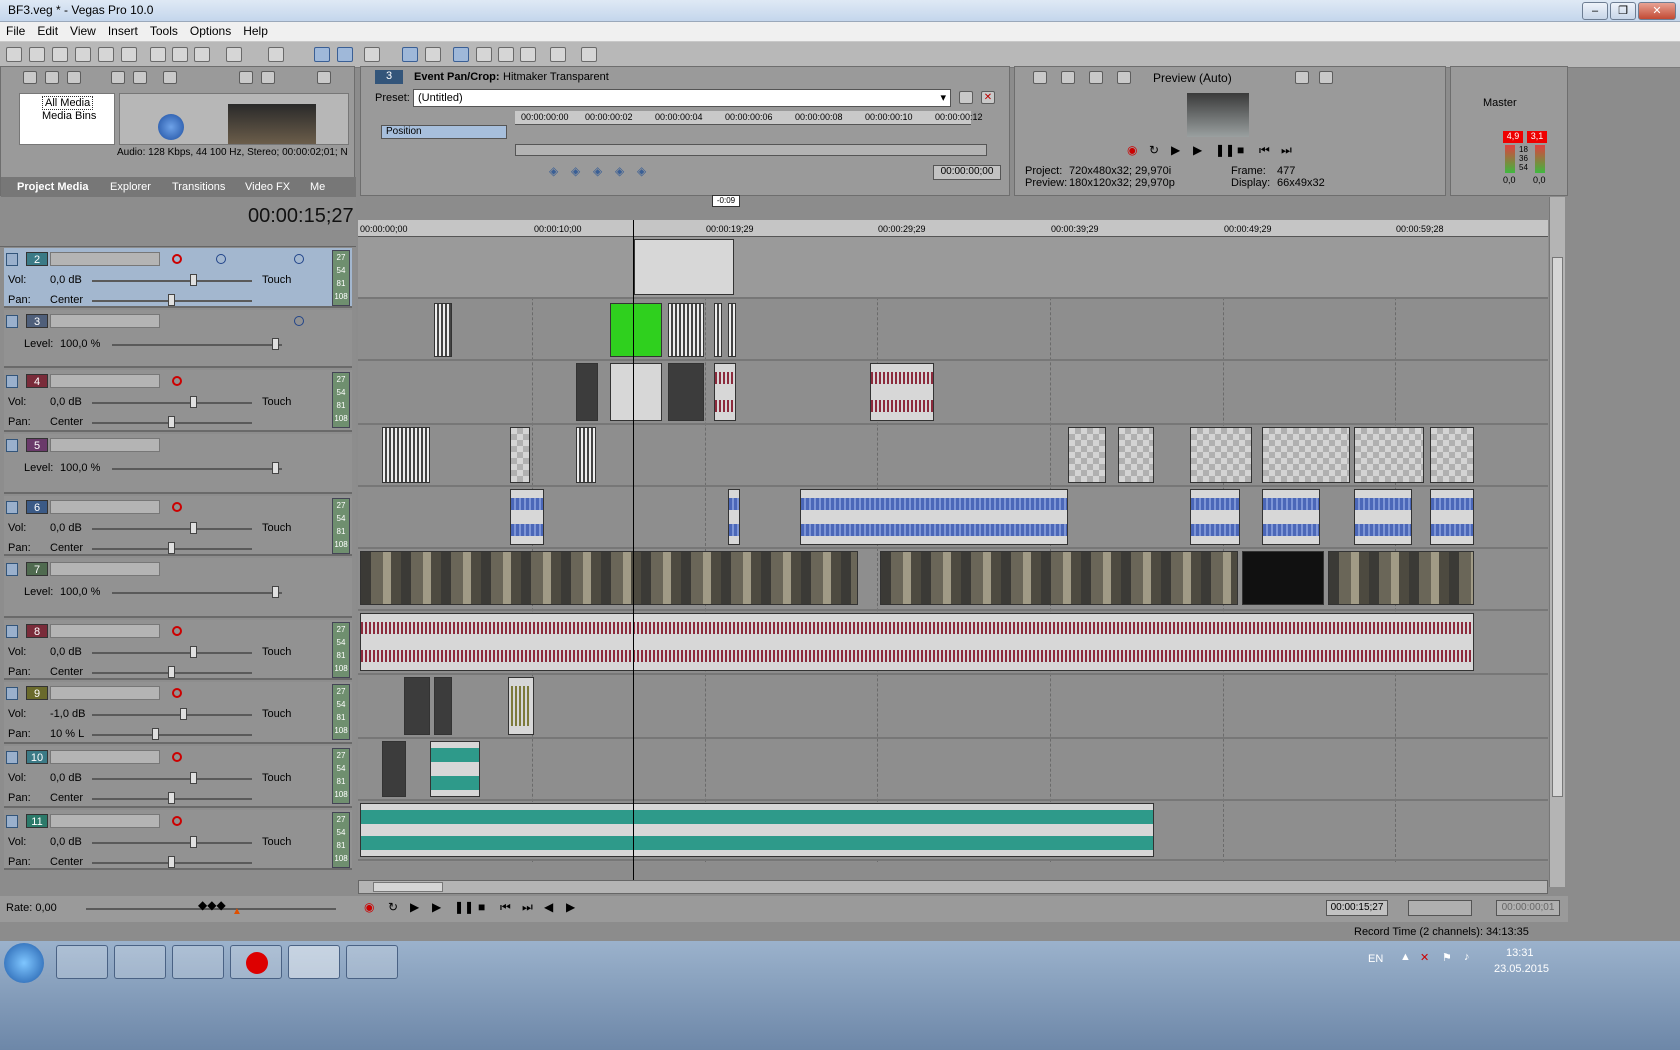 The image size is (1680, 1050). Describe the element at coordinates (372, 962) in the screenshot. I see `file-explorer-icon` at that location.